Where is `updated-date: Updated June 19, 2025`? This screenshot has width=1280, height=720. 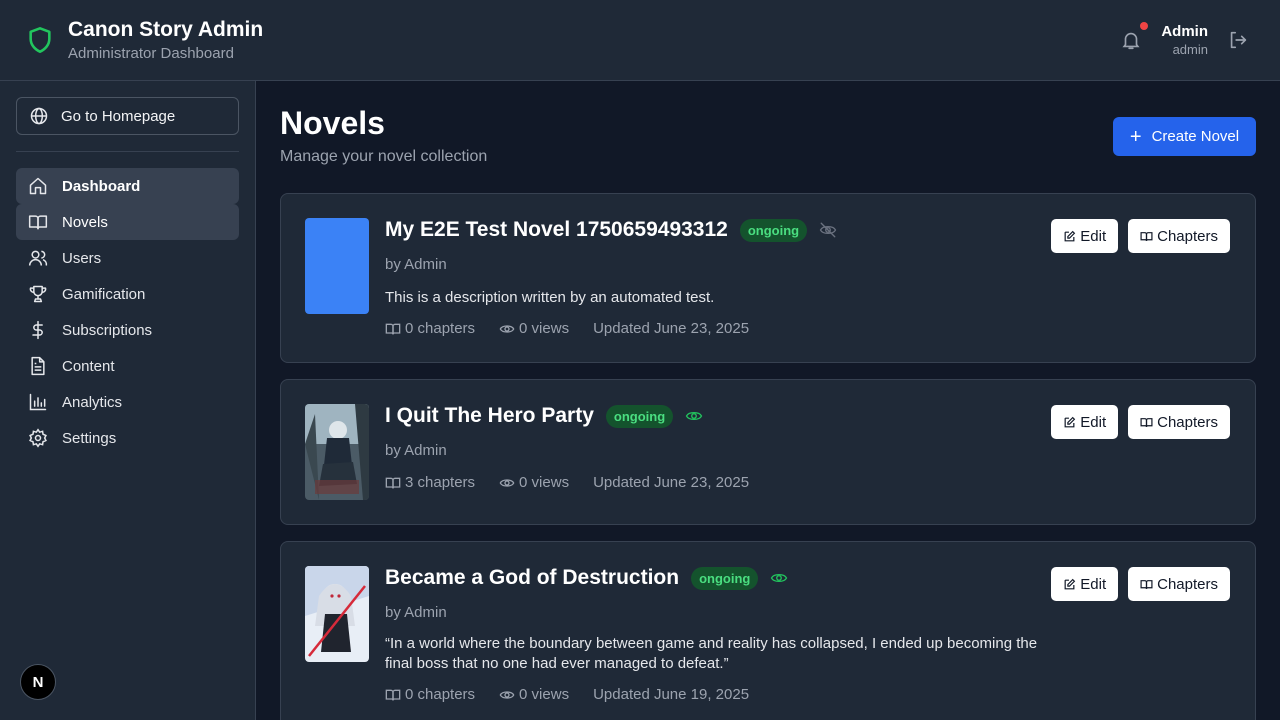
updated-date: Updated June 19, 2025 is located at coordinates (671, 694).